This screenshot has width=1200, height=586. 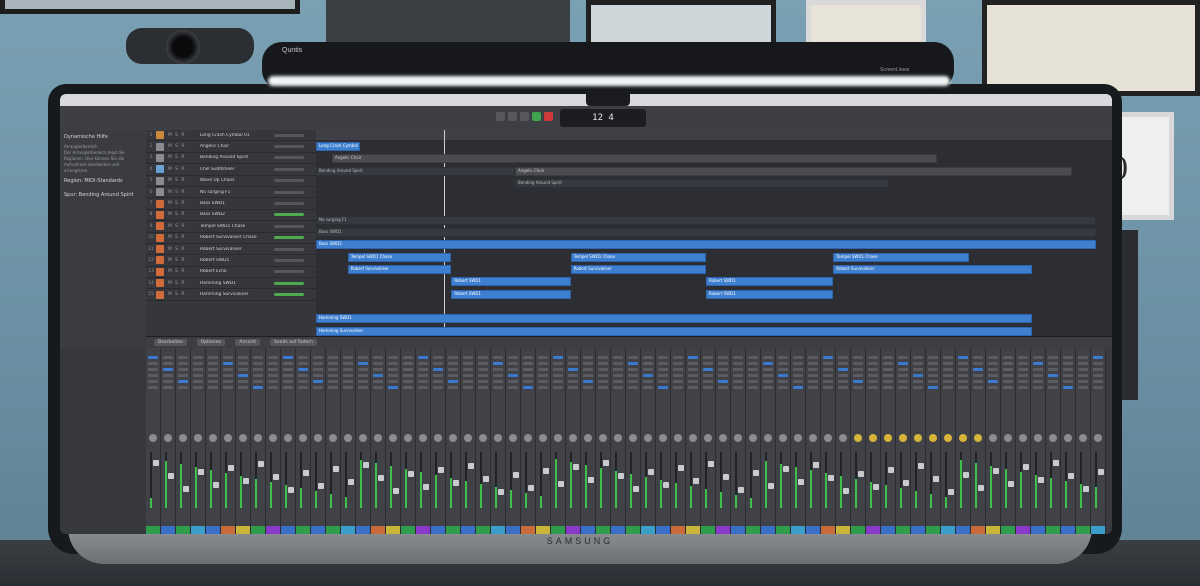 What do you see at coordinates (500, 116) in the screenshot?
I see `rewind-button` at bounding box center [500, 116].